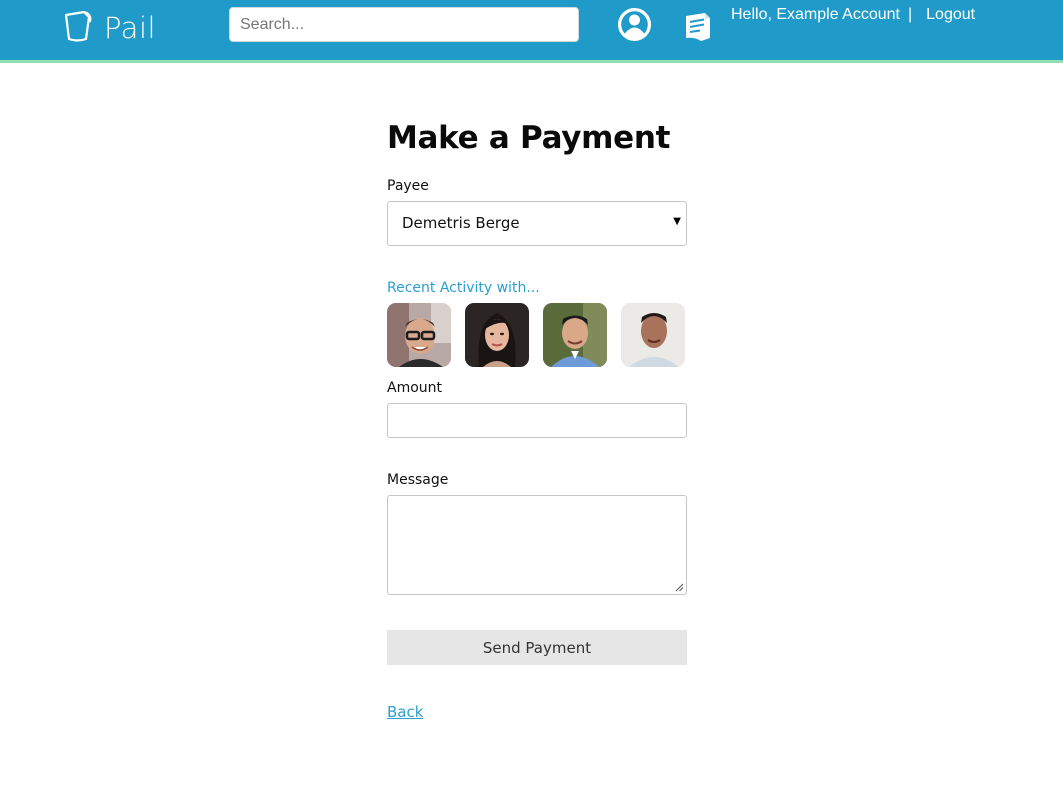 The height and width of the screenshot is (807, 1063). What do you see at coordinates (815, 14) in the screenshot?
I see `greeting-text: Hello, Example Account` at bounding box center [815, 14].